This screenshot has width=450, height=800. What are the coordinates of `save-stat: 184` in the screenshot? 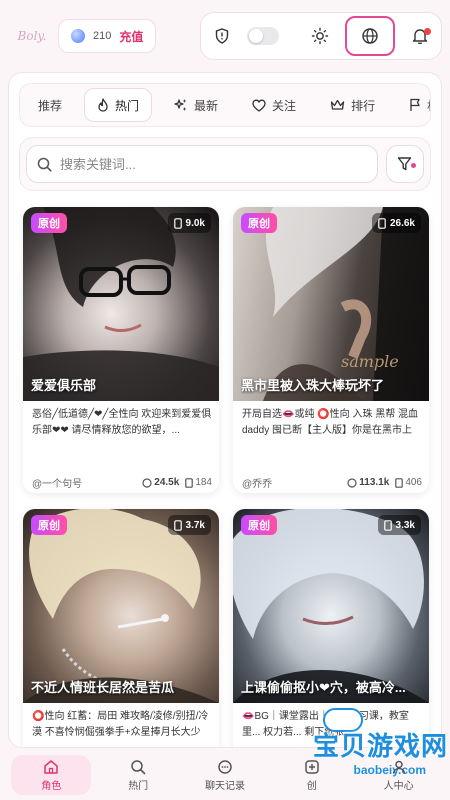 It's located at (198, 482).